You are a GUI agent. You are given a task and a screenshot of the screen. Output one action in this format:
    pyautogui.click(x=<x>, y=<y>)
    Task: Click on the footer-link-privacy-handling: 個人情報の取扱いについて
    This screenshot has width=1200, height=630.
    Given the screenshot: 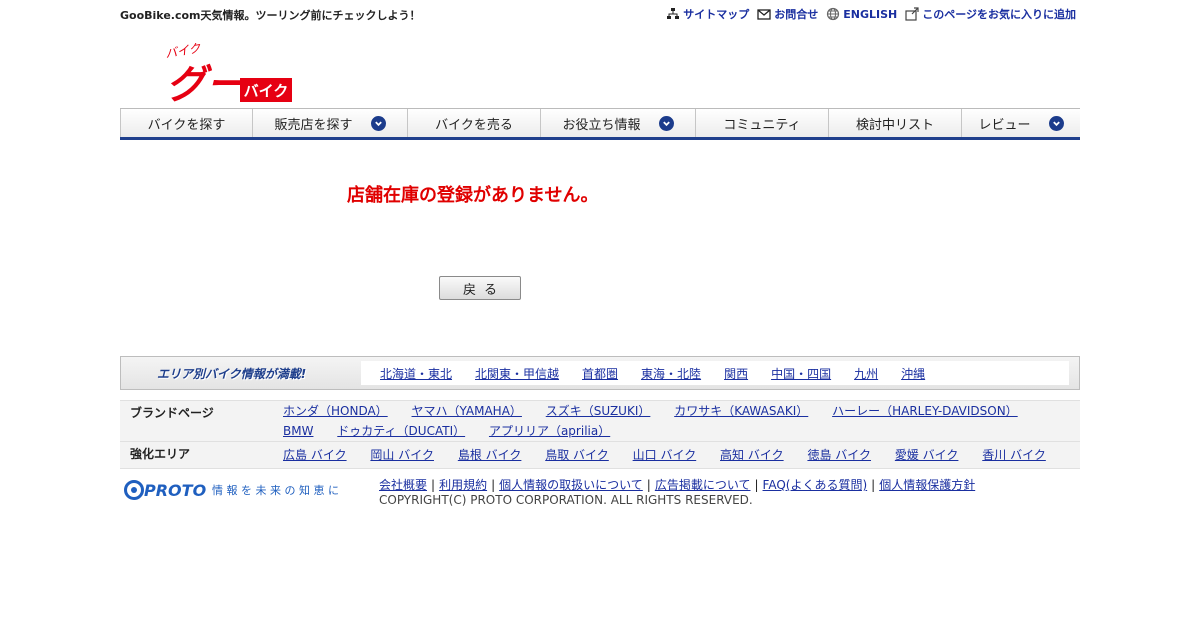 What is the action you would take?
    pyautogui.click(x=571, y=485)
    